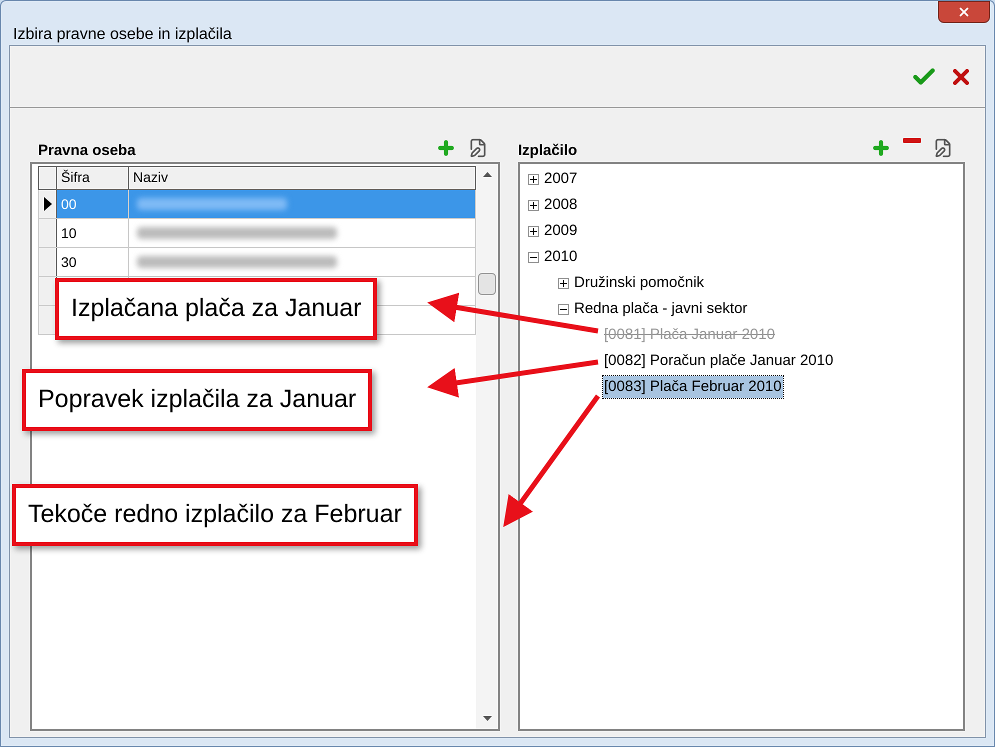  What do you see at coordinates (215, 515) in the screenshot?
I see `callout-label: Tekoče redno izplačilo za Februar` at bounding box center [215, 515].